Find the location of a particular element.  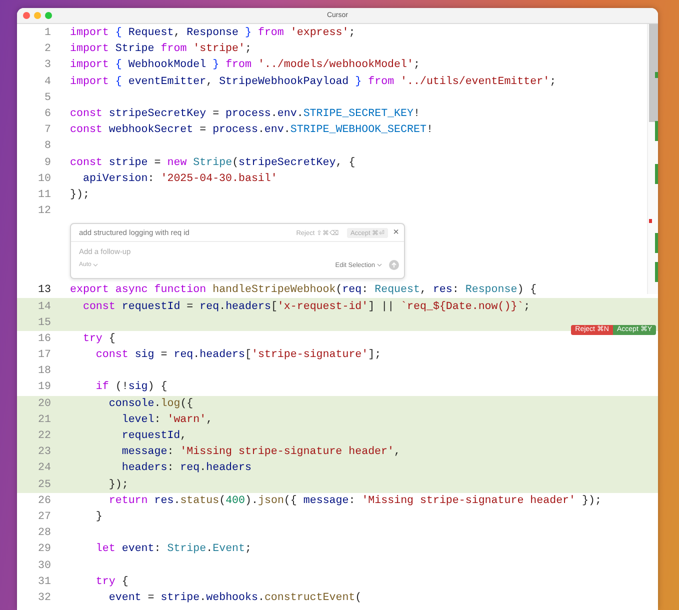

code-line: headers: req.headers is located at coordinates (186, 468).